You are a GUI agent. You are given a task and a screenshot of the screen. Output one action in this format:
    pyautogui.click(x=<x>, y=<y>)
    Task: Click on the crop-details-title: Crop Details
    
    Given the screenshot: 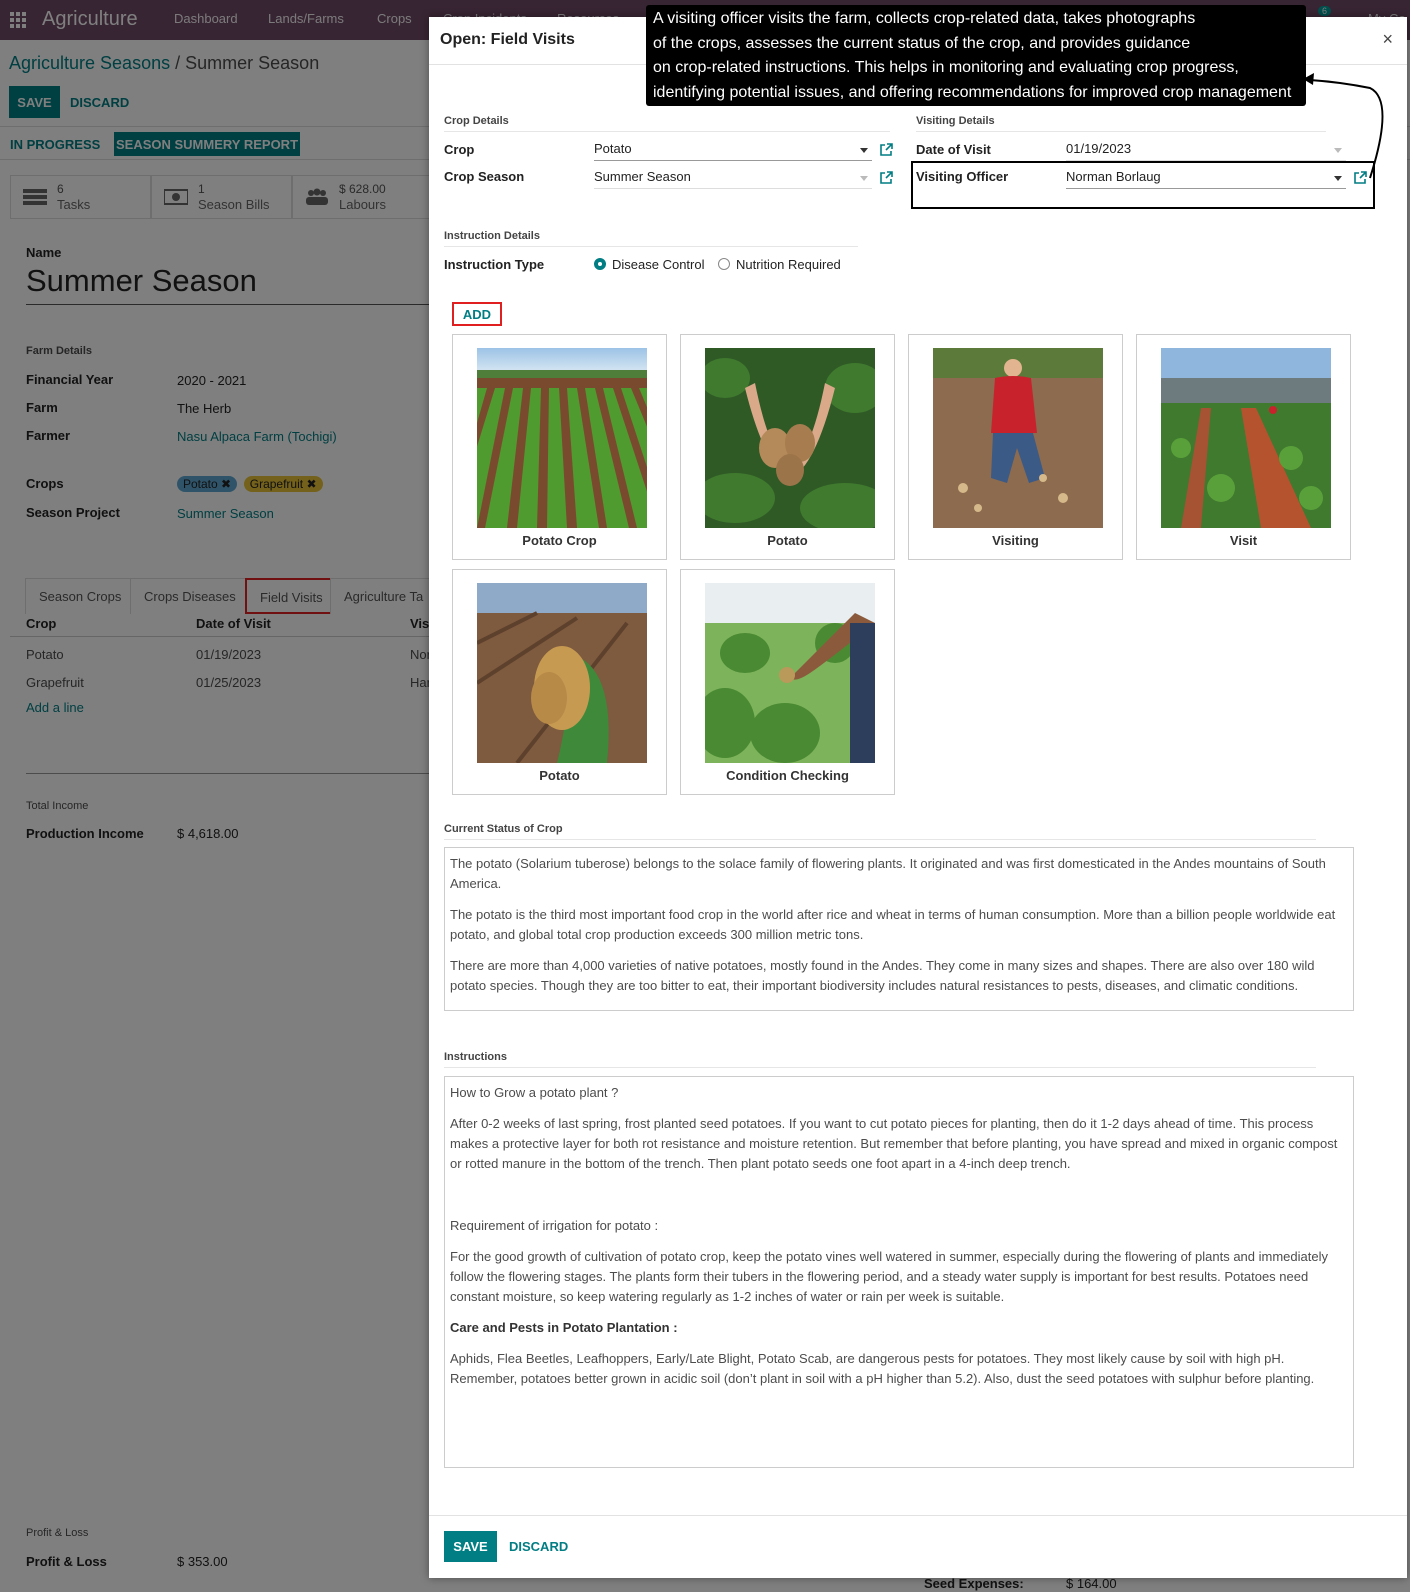 What is the action you would take?
    pyautogui.click(x=667, y=123)
    